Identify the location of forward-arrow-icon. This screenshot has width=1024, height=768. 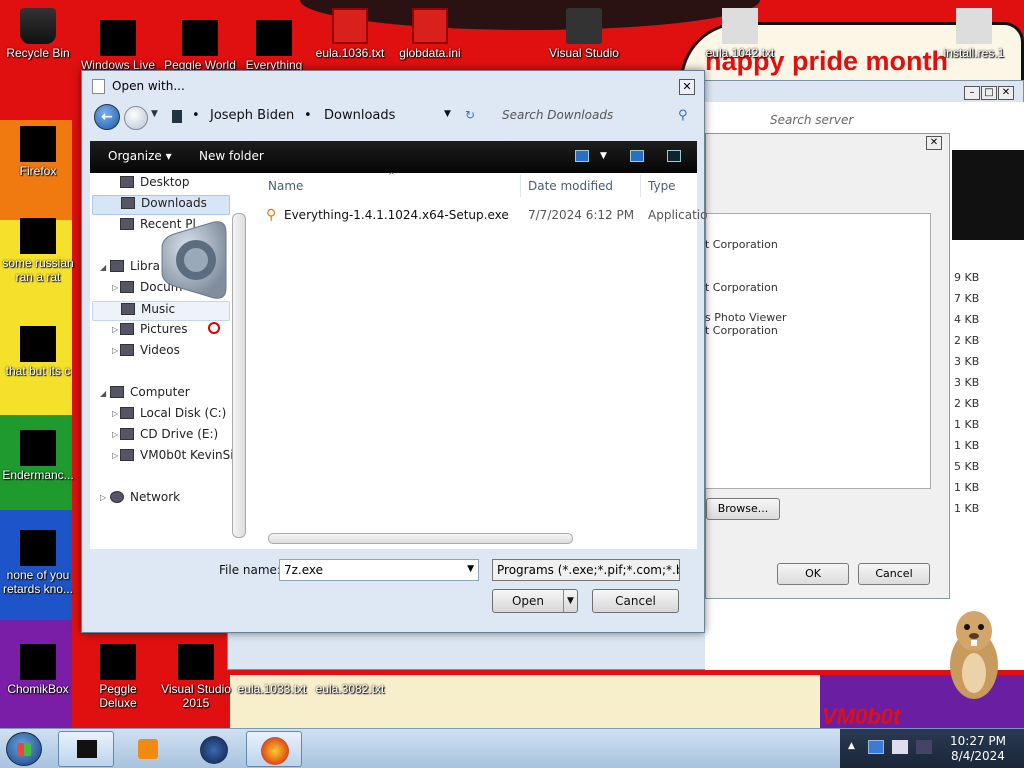
(136, 118).